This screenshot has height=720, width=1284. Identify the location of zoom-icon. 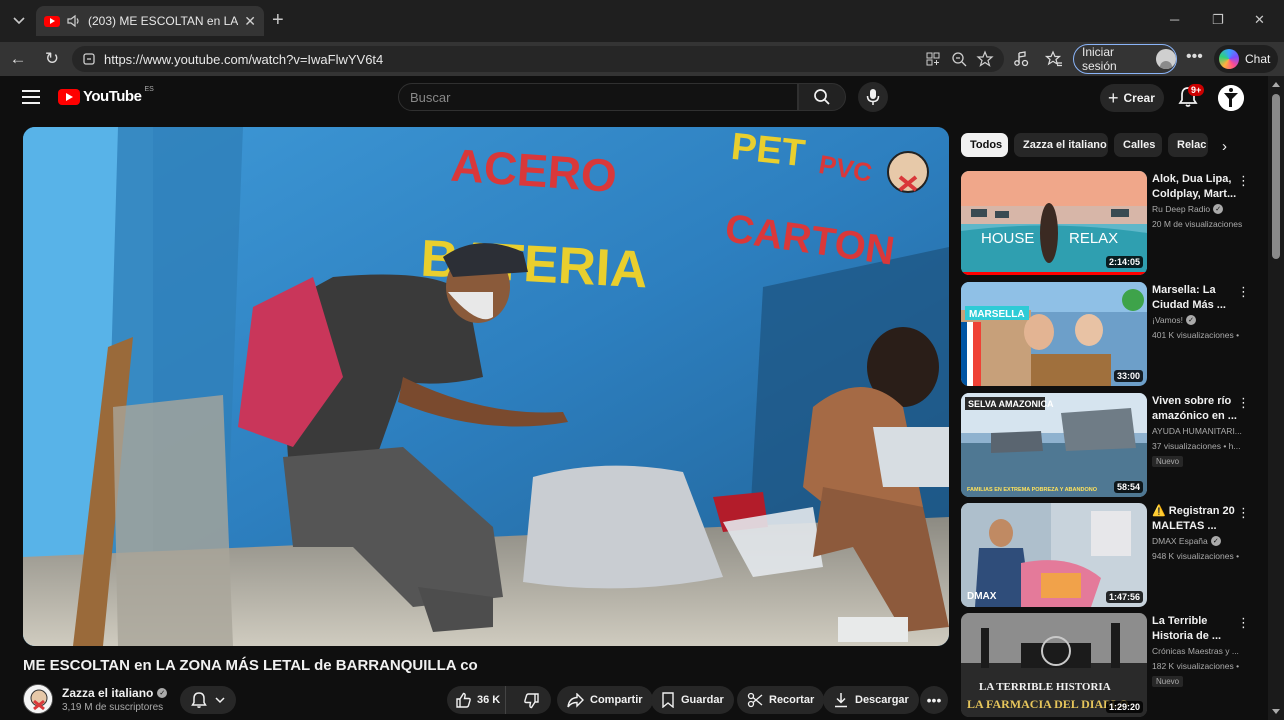
(959, 59).